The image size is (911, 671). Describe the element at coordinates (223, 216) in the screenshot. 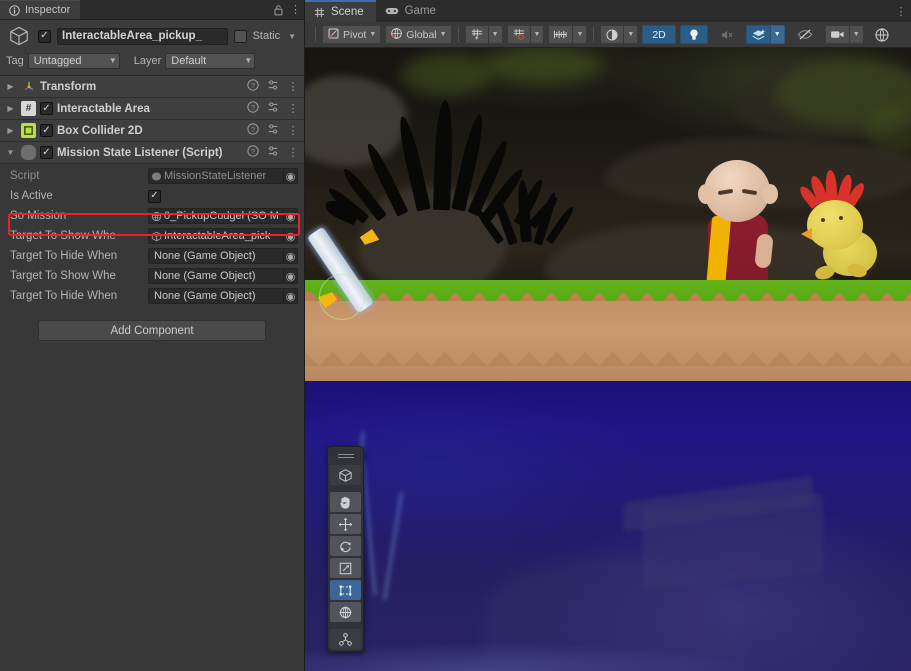

I see `so-mission-object-field: 0_PickupCudgel (SO M ◉` at that location.